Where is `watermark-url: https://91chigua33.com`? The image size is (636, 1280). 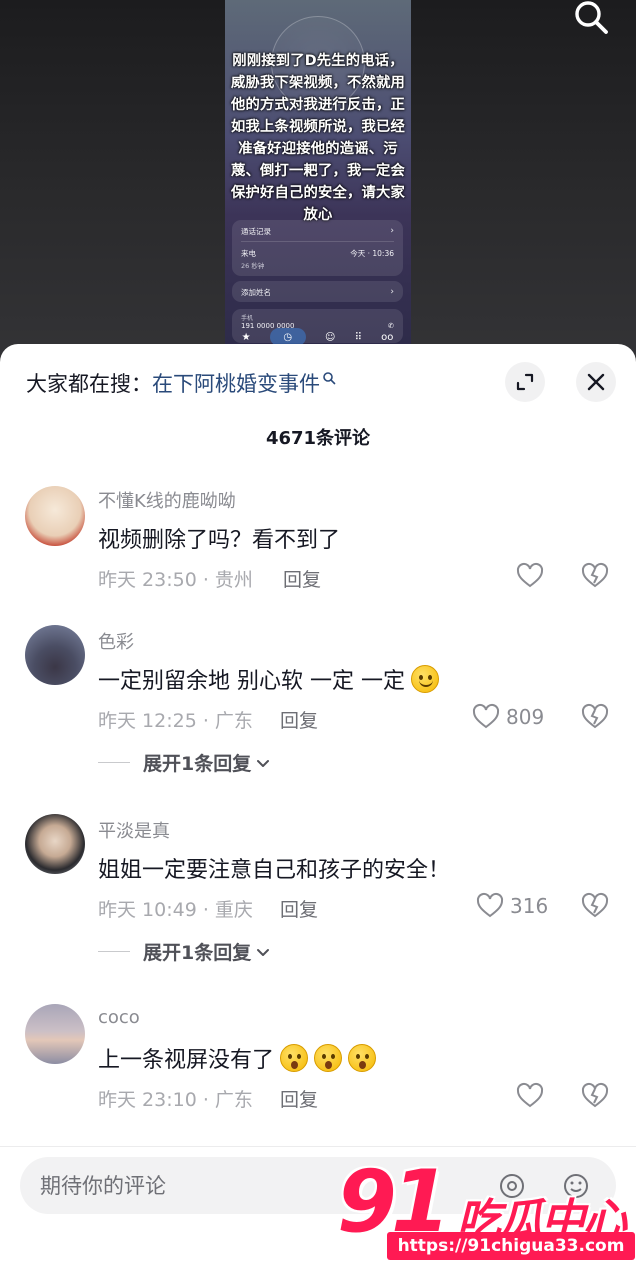
watermark-url: https://91chigua33.com is located at coordinates (511, 1246).